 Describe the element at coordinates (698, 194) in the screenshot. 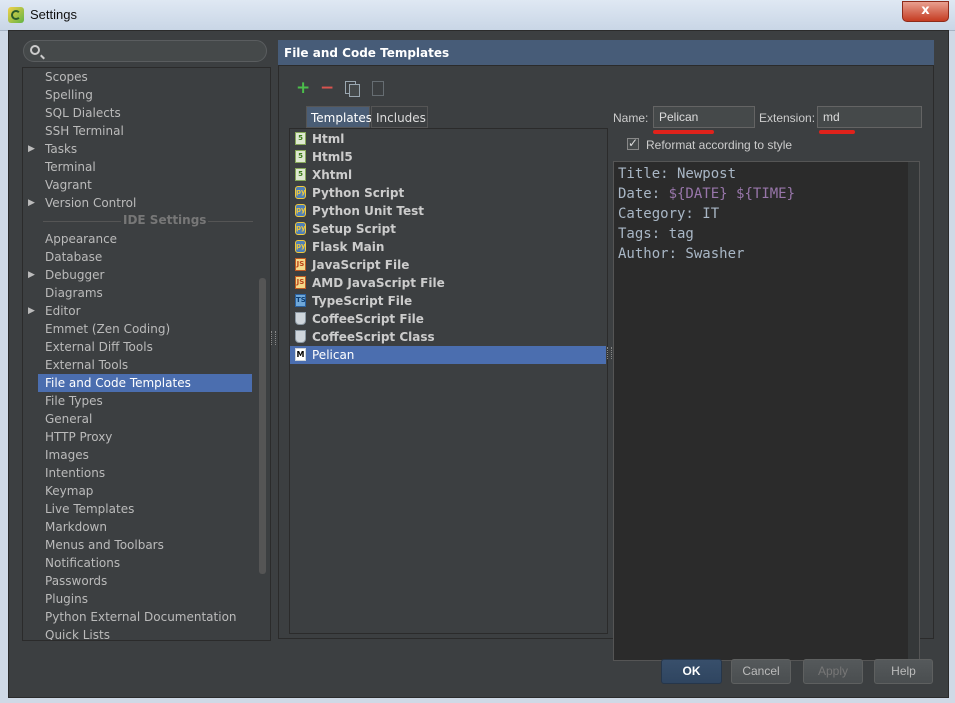

I see `template-variable: ${DATE}` at that location.